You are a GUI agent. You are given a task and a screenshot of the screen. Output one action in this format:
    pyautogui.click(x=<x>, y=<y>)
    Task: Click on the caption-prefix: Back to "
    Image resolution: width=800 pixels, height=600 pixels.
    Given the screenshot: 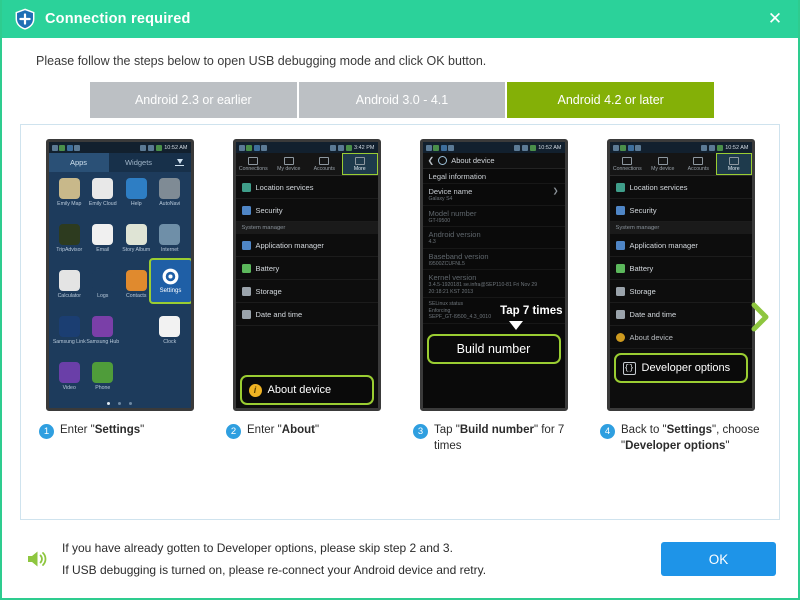 What is the action you would take?
    pyautogui.click(x=644, y=430)
    